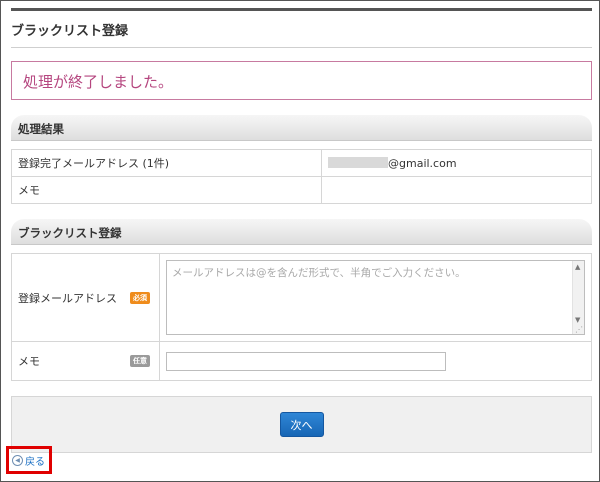  Describe the element at coordinates (577, 320) in the screenshot. I see `scroll-down-icon: ▼` at that location.